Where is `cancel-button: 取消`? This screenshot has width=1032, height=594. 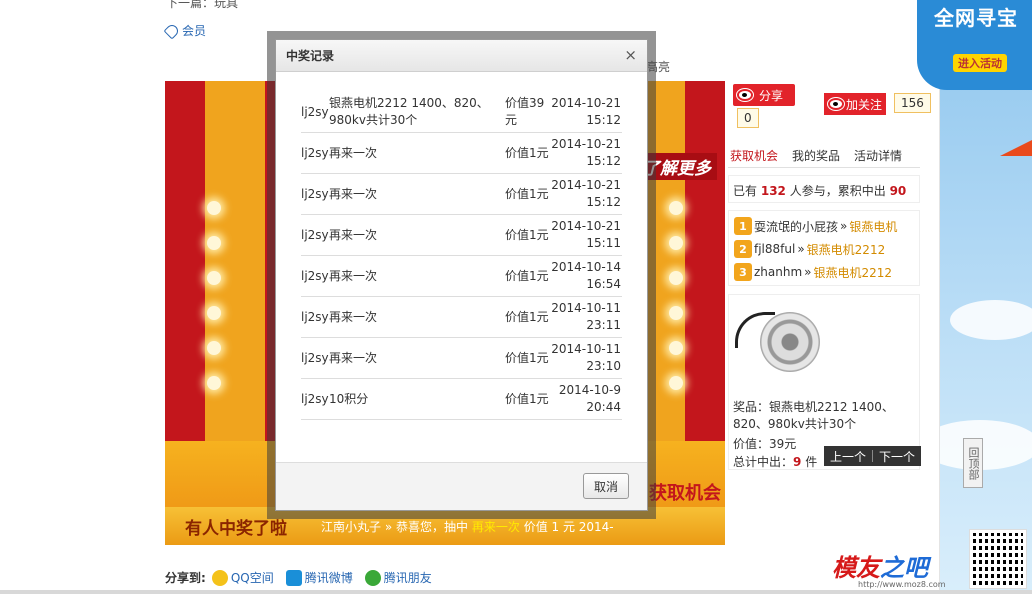
cancel-button: 取消 is located at coordinates (606, 486).